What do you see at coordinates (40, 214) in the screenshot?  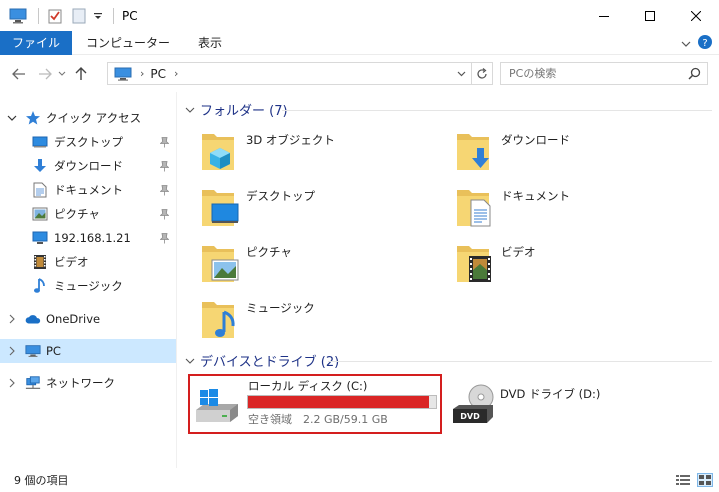 I see `pictures-icon` at bounding box center [40, 214].